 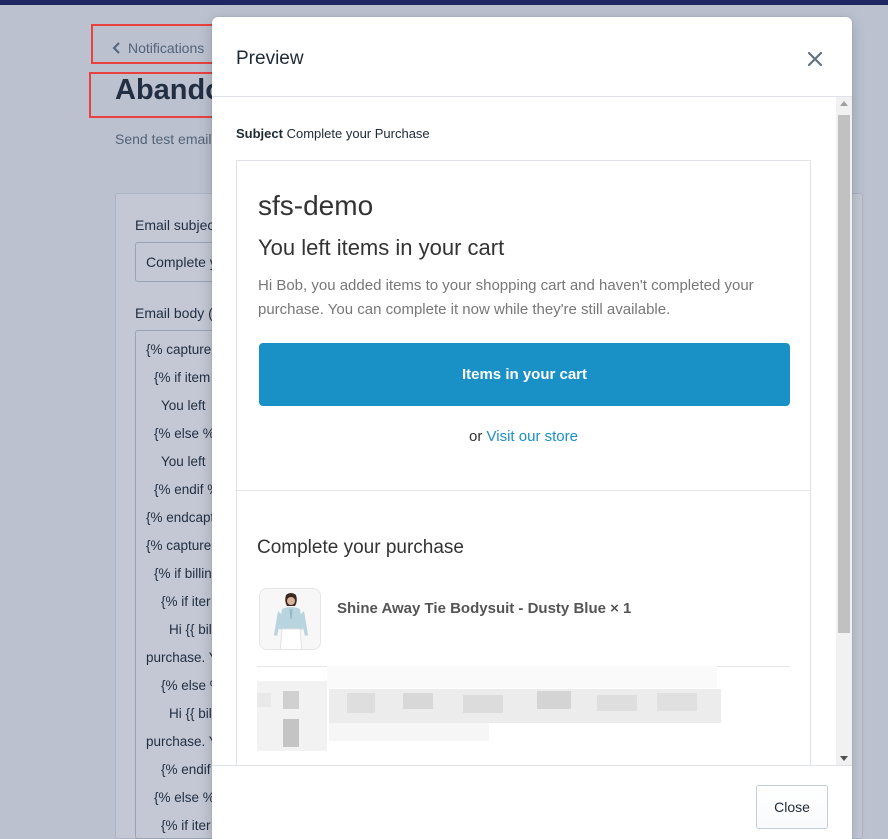 I want to click on scroll-up-arrow-icon, so click(x=844, y=103).